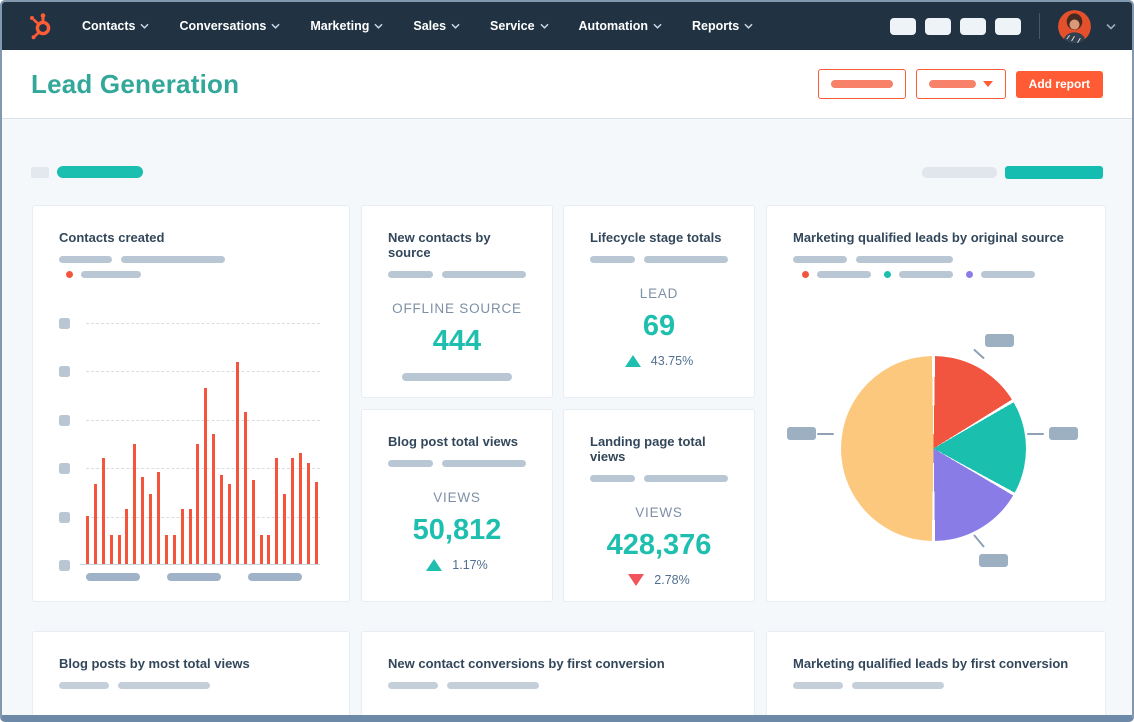 The image size is (1134, 722). What do you see at coordinates (1074, 26) in the screenshot?
I see `avatar` at bounding box center [1074, 26].